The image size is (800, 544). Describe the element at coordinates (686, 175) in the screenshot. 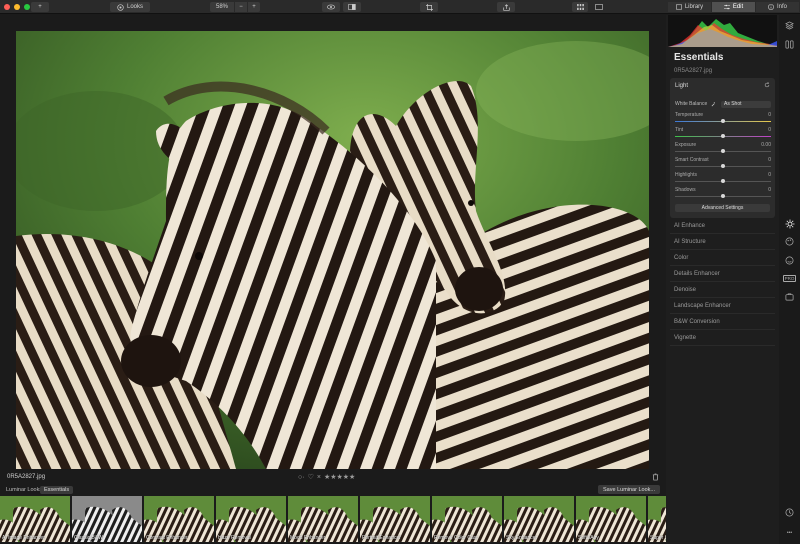

I see `slider-name: Highlights` at that location.